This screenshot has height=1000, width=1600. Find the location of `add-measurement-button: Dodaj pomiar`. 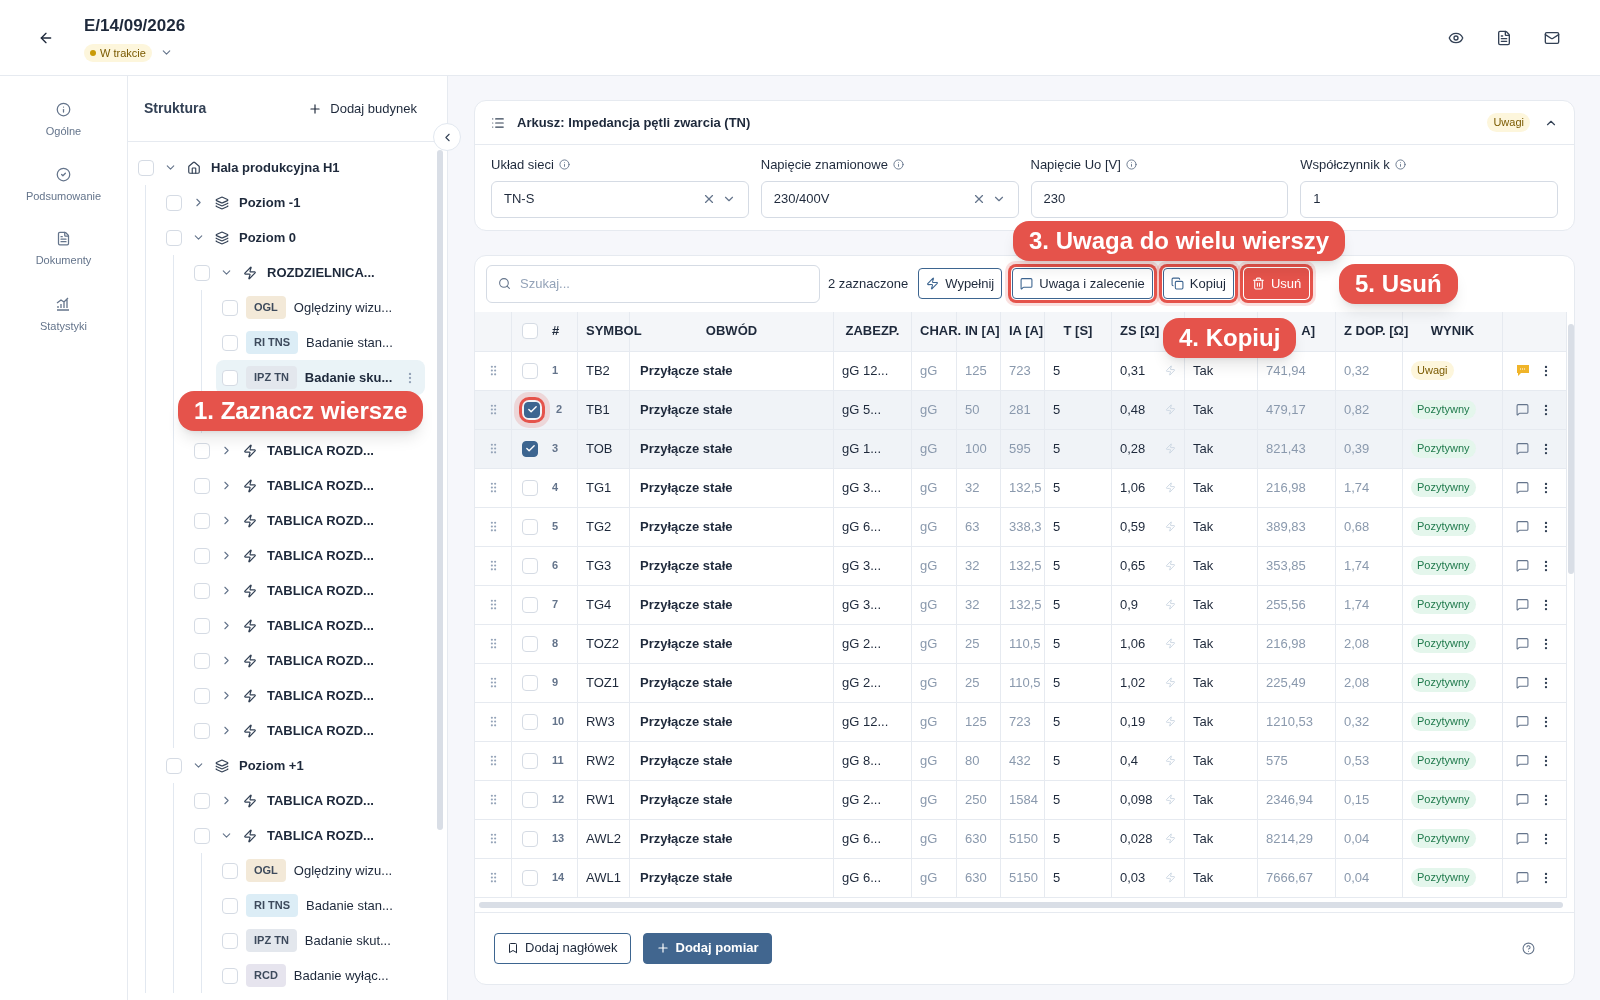

add-measurement-button: Dodaj pomiar is located at coordinates (707, 948).